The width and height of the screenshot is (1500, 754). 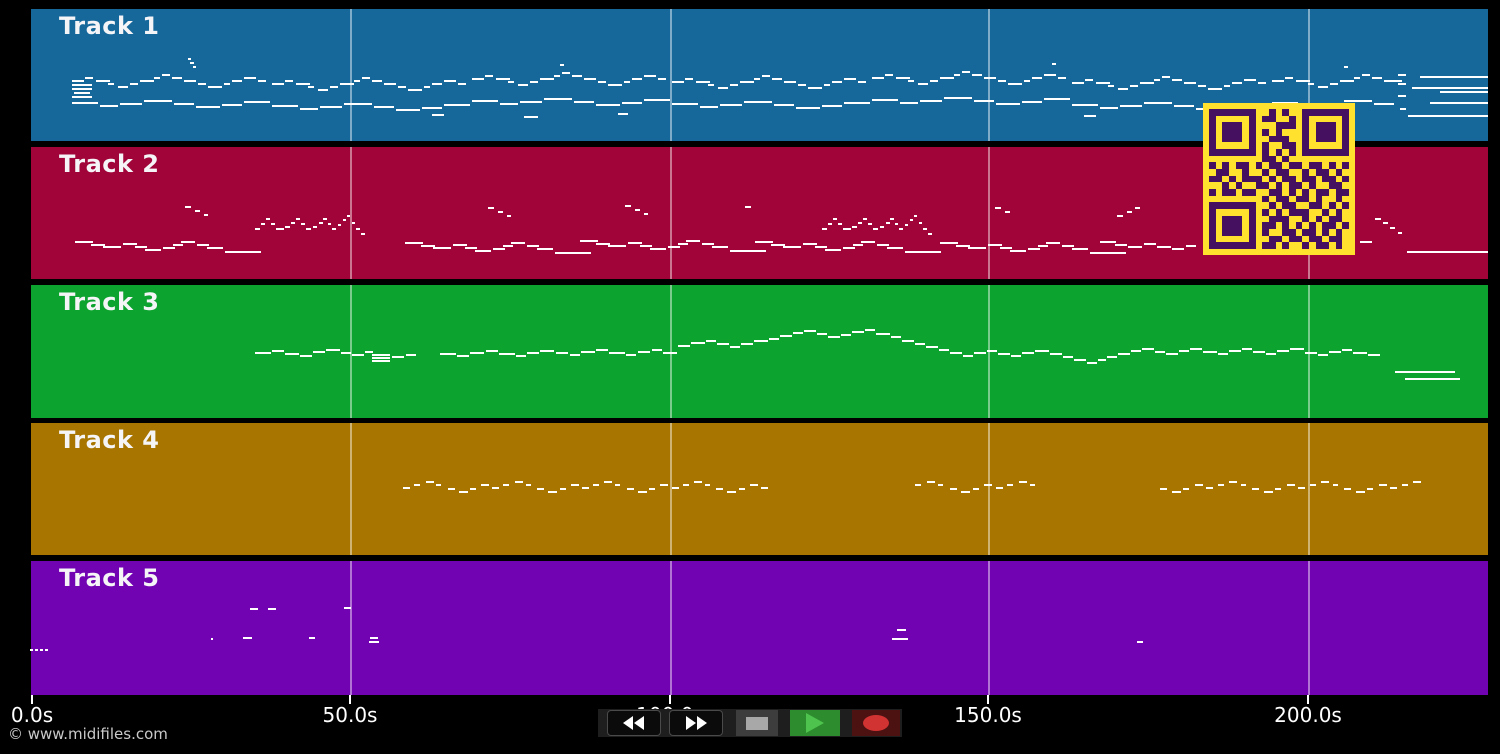 What do you see at coordinates (109, 578) in the screenshot?
I see `track-label-5: Track 5` at bounding box center [109, 578].